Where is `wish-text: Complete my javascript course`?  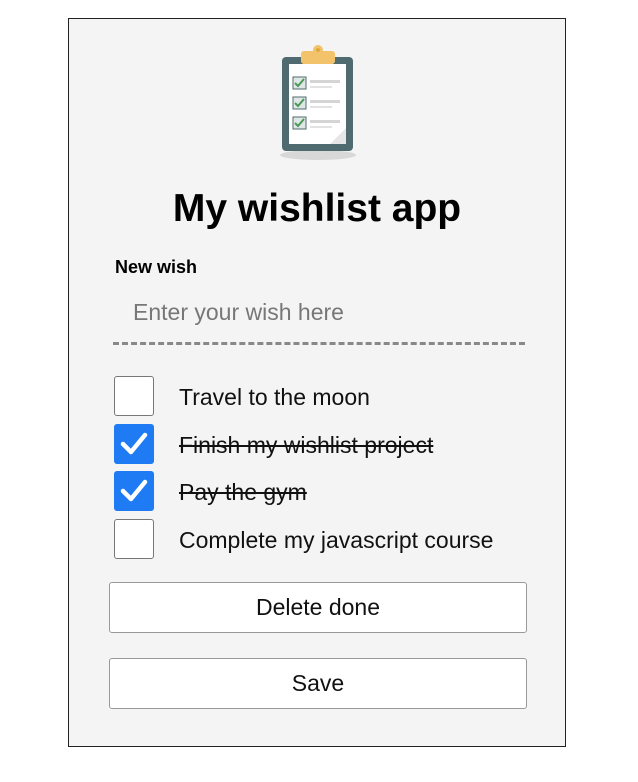 wish-text: Complete my javascript course is located at coordinates (336, 539).